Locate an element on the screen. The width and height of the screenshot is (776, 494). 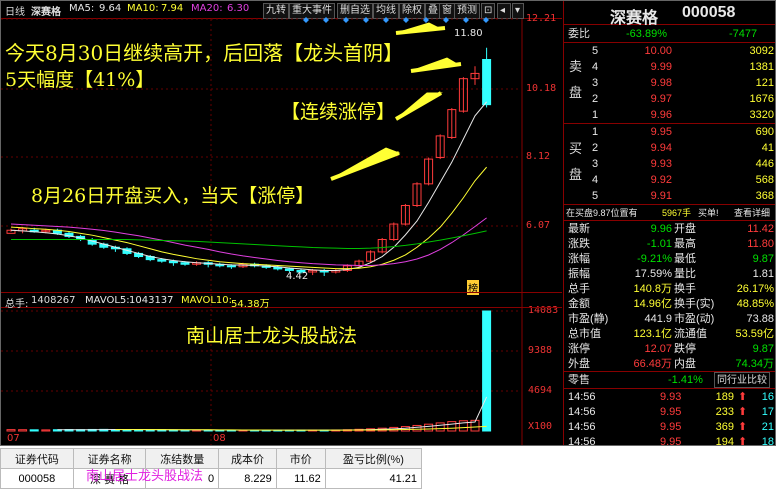
tick-count: 21 is located at coordinates (767, 427).